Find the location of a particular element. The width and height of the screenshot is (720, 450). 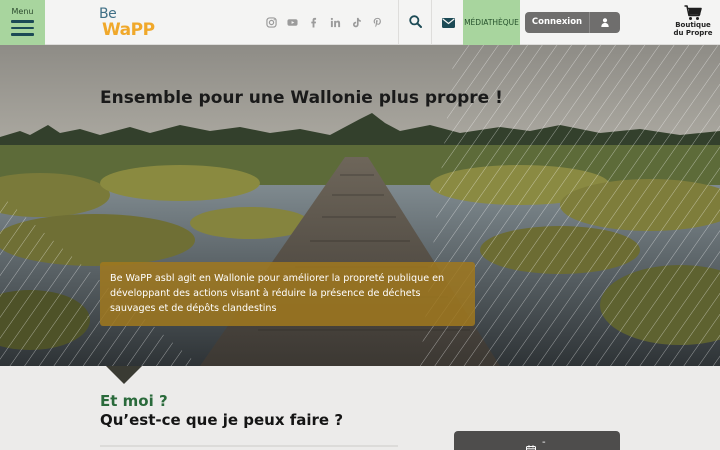

shop-link: Boutique du Propre is located at coordinates (693, 23).